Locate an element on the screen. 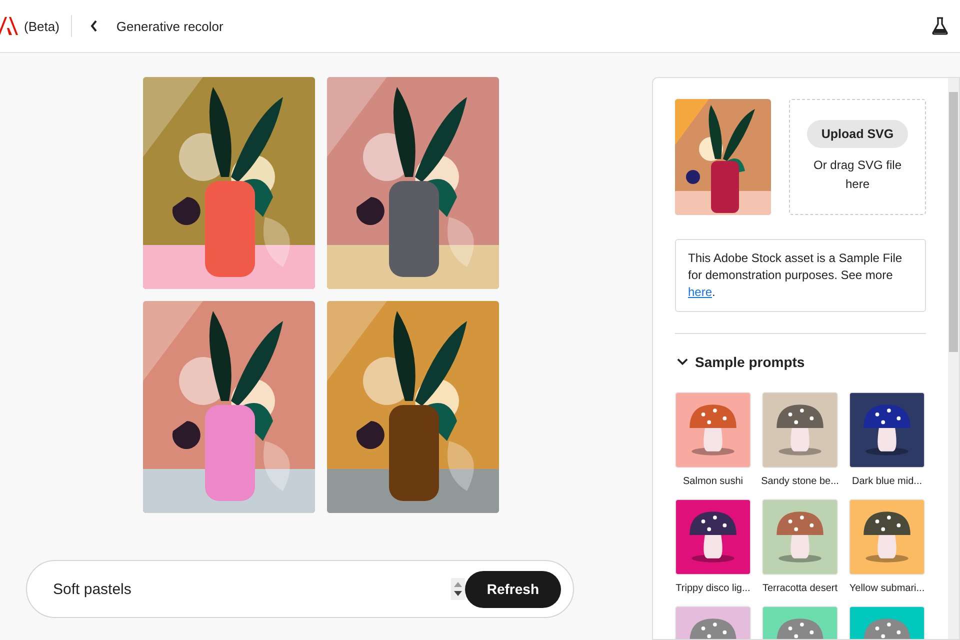 The width and height of the screenshot is (960, 640). stepper-icon is located at coordinates (457, 589).